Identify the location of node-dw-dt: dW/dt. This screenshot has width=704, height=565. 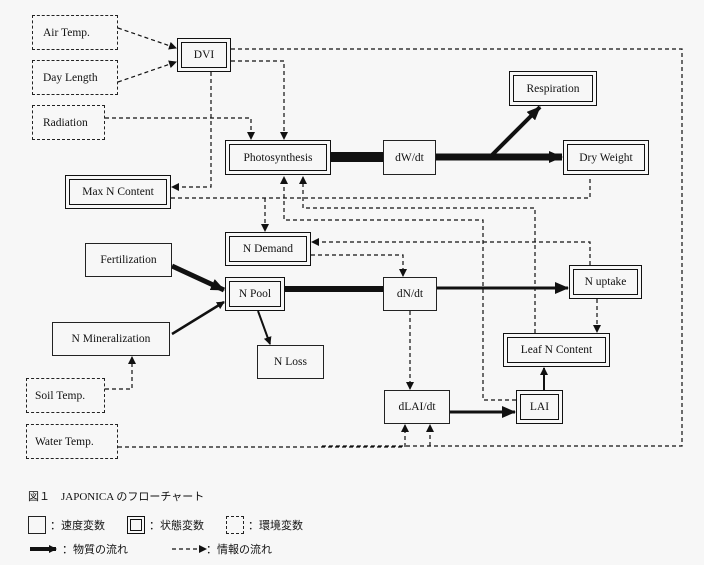
(409, 157).